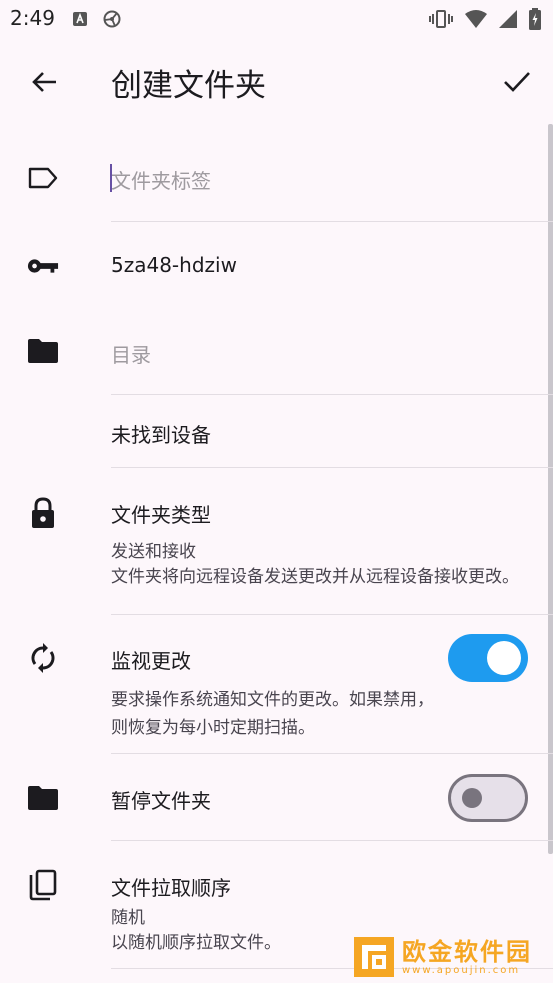 The height and width of the screenshot is (983, 553). Describe the element at coordinates (153, 552) in the screenshot. I see `folder-type-value: 发送和接收` at that location.